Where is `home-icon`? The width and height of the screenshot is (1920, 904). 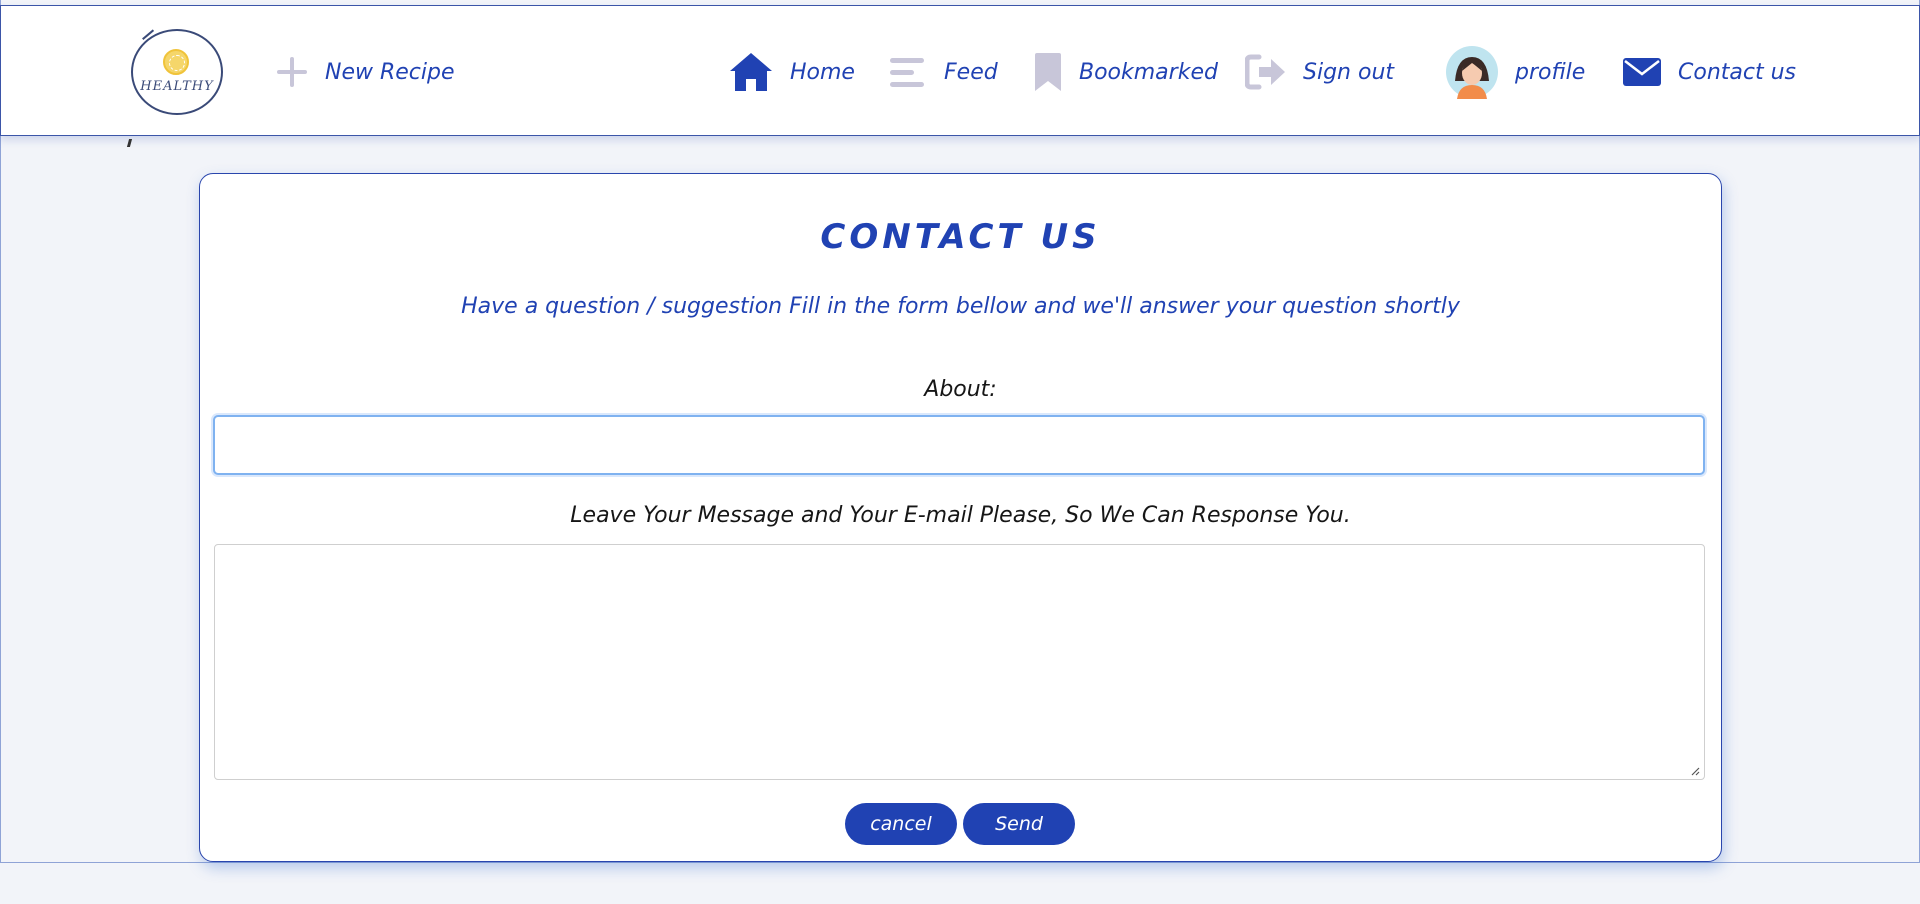
home-icon is located at coordinates (751, 72).